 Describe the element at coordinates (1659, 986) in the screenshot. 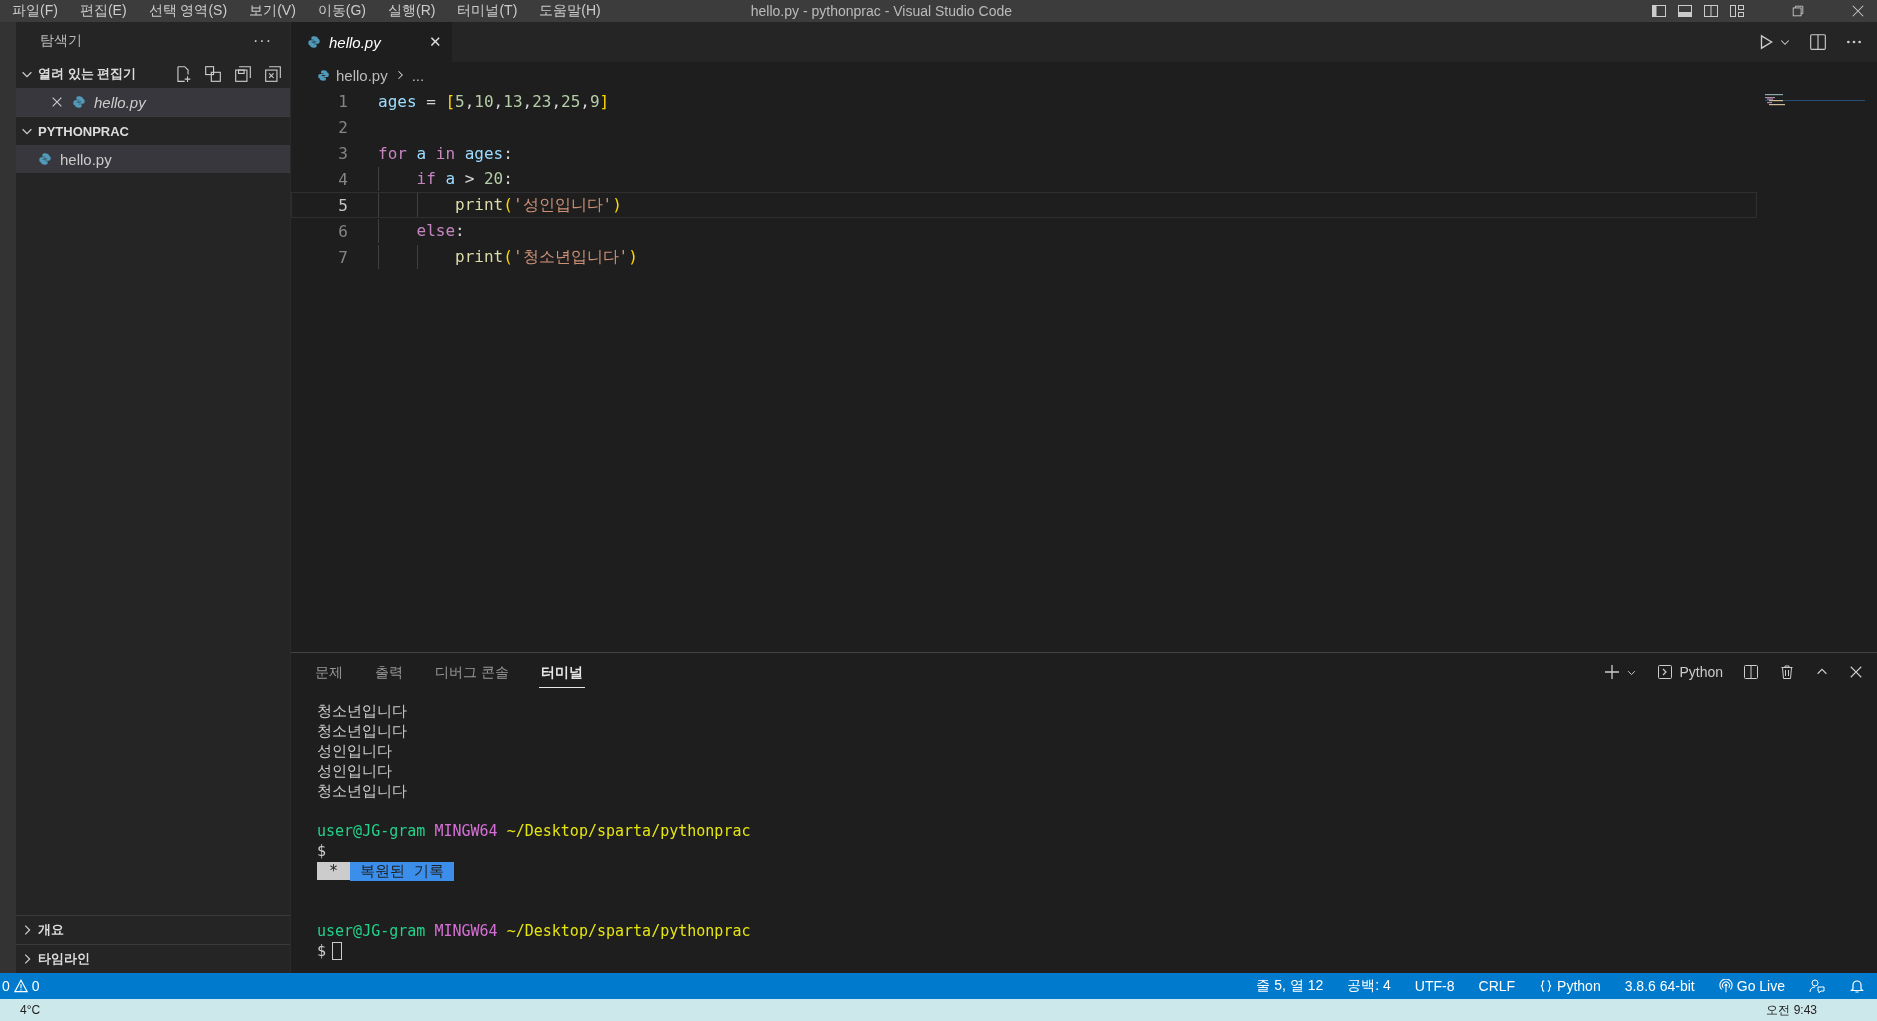

I see `status-item: 3.8.6 64-bit` at that location.